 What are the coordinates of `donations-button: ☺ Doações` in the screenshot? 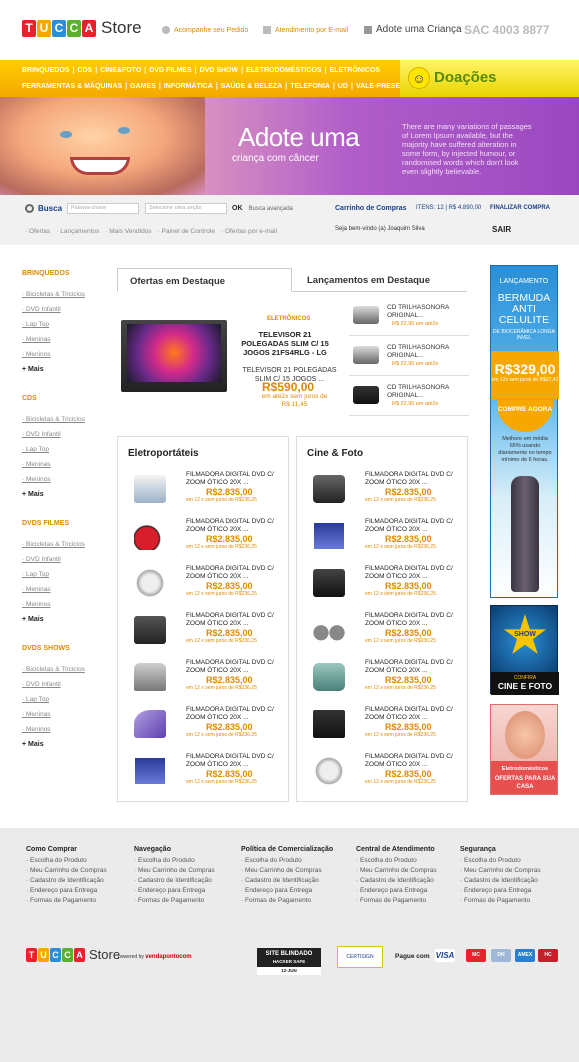 It's located at (489, 78).